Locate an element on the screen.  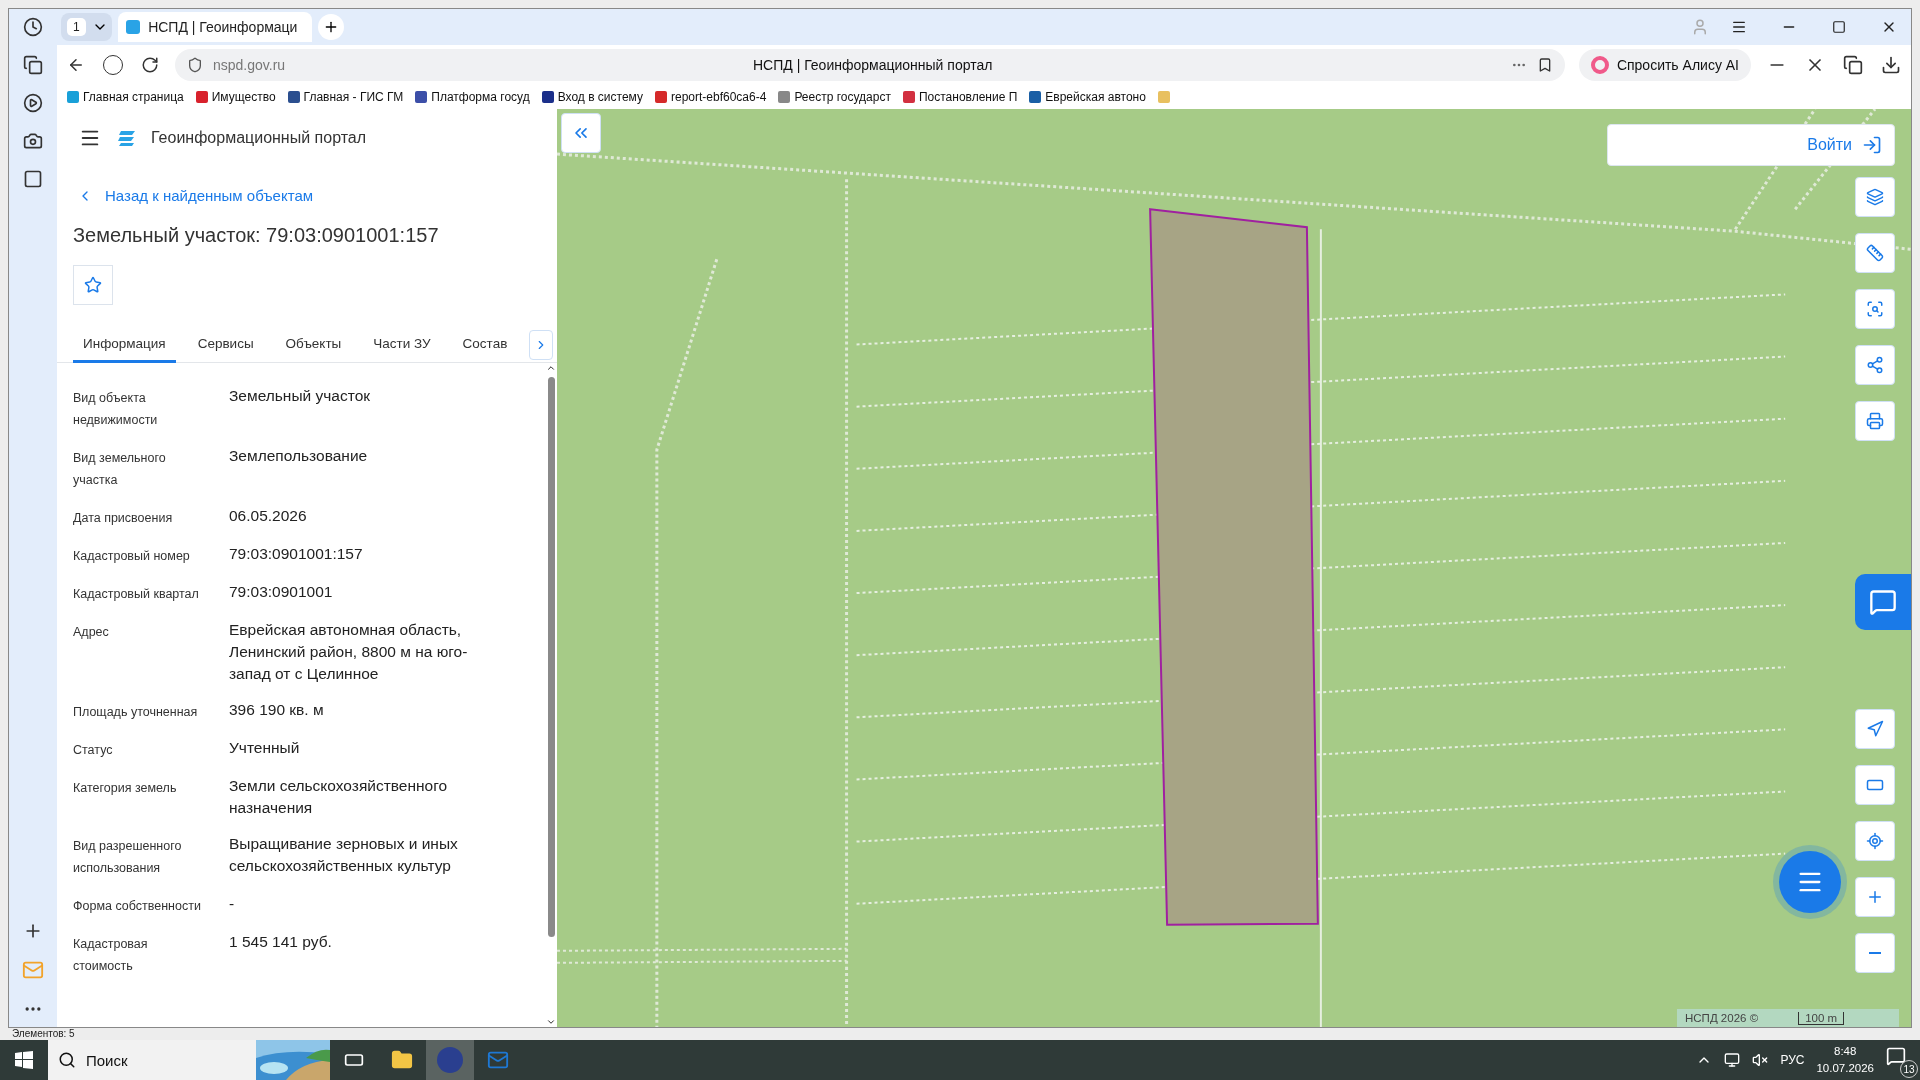
field-label: Вид разрешенного использования is located at coordinates (128, 857).